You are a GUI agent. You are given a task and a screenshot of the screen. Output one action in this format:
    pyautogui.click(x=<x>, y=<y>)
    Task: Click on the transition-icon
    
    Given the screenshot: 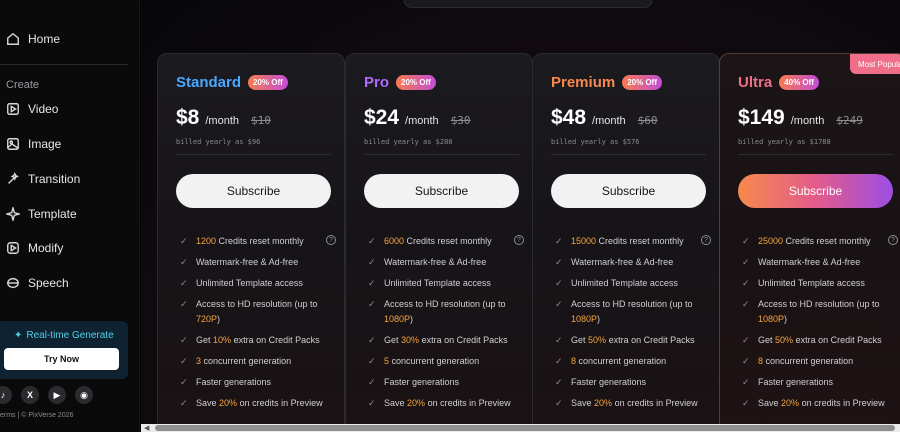 What is the action you would take?
    pyautogui.click(x=13, y=178)
    